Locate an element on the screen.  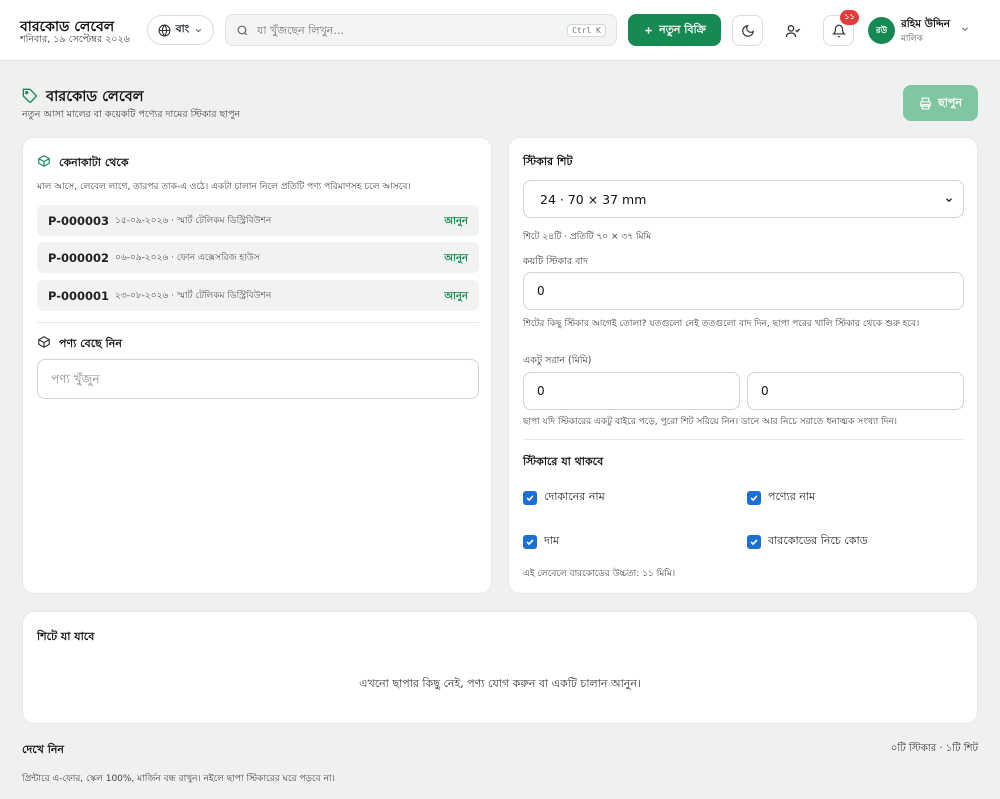
global-search: Ctrl K is located at coordinates (421, 30).